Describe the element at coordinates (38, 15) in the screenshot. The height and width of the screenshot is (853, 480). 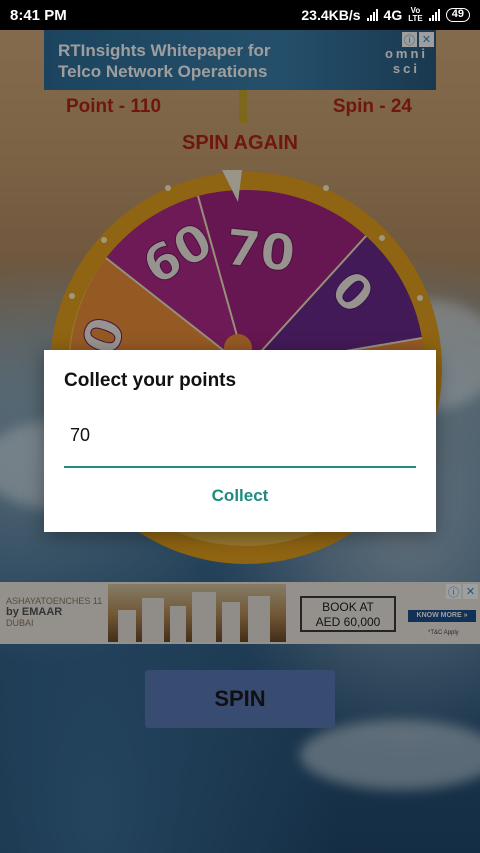
I see `status-time: 8:41 PM` at that location.